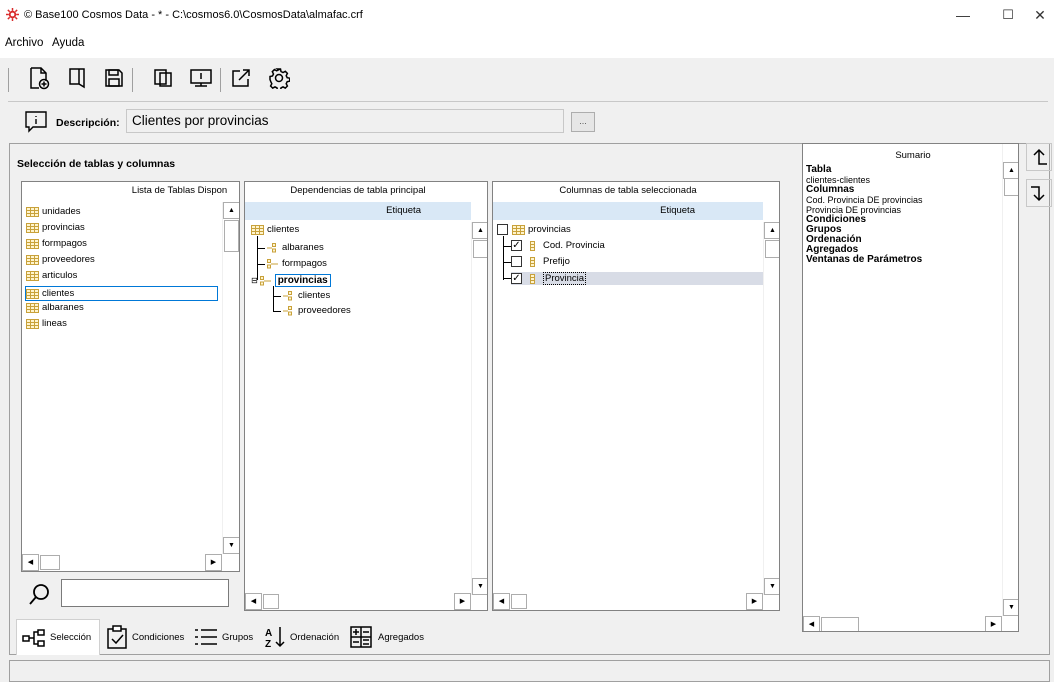  I want to click on tree-child-formpagos: formpagos, so click(297, 263).